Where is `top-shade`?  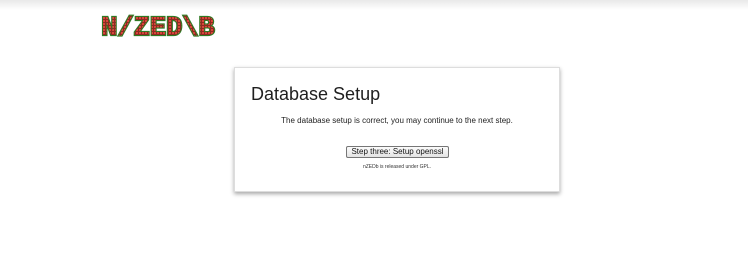
top-shade is located at coordinates (374, 5).